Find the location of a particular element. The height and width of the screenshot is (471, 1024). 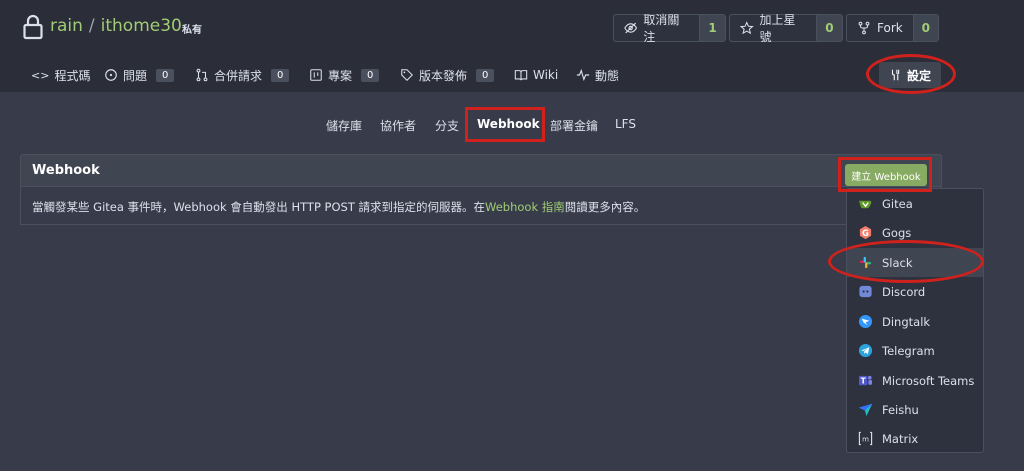

star-label: 加上星號 is located at coordinates (777, 28).